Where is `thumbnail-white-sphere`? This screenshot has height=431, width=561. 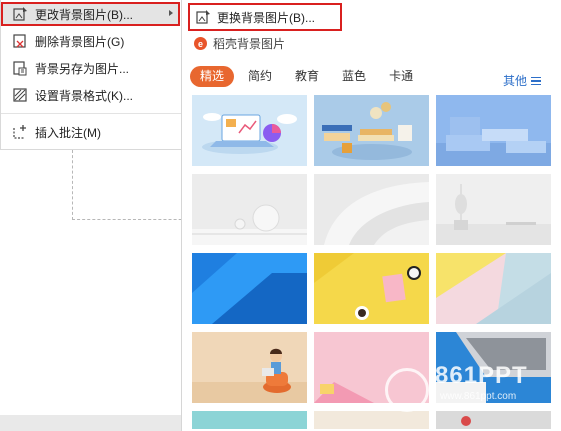 thumbnail-white-sphere is located at coordinates (249, 209).